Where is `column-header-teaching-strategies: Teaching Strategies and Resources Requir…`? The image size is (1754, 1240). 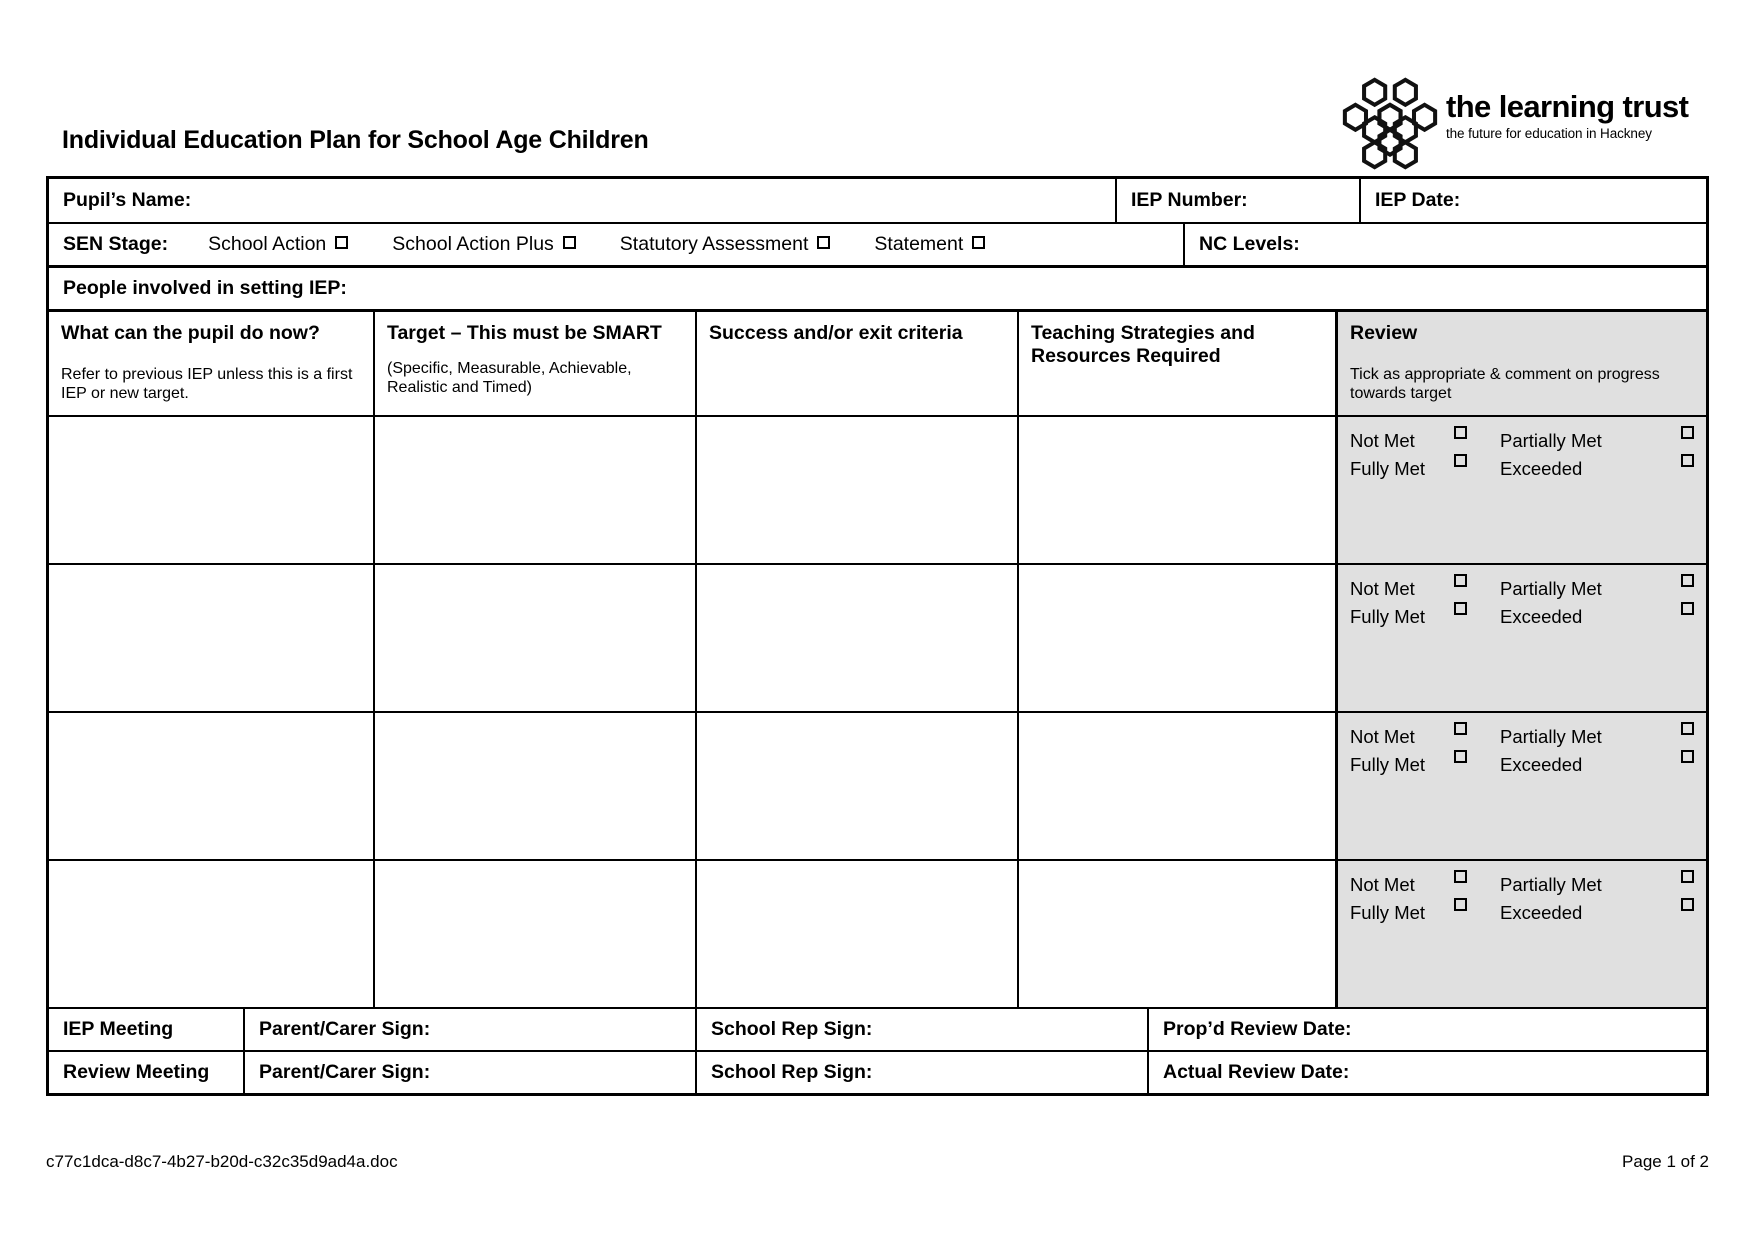
column-header-teaching-strategies: Teaching Strategies and Resources Requir… is located at coordinates (1178, 363).